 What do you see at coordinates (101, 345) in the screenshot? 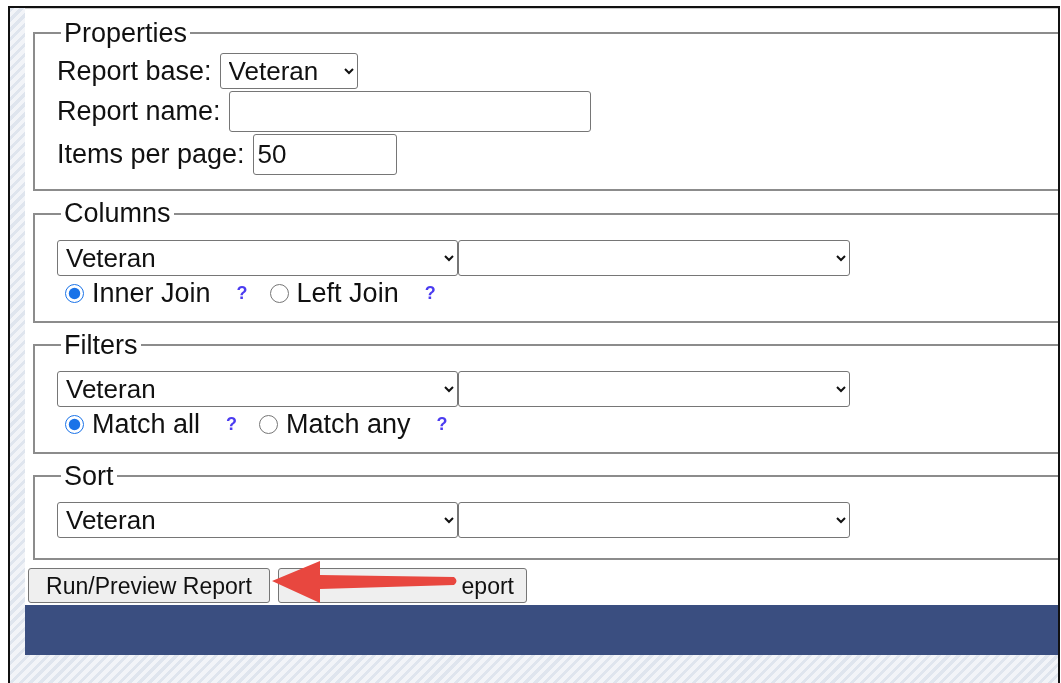
I see `section-legend: Filters` at bounding box center [101, 345].